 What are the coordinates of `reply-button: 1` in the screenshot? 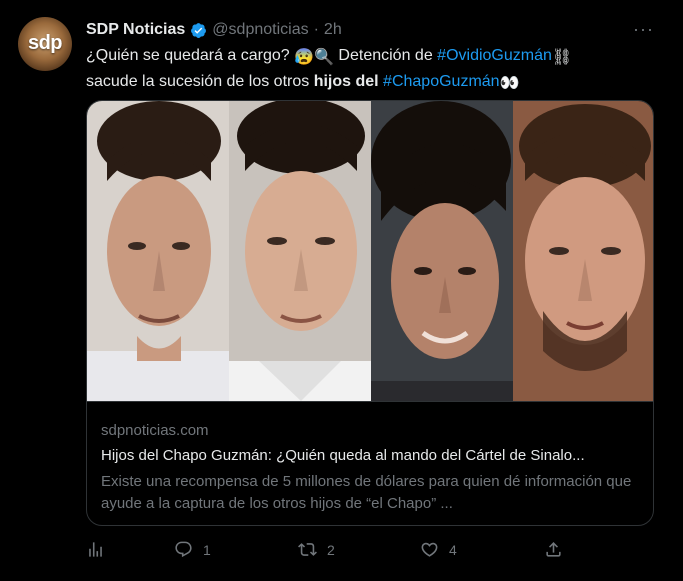 It's located at (192, 549).